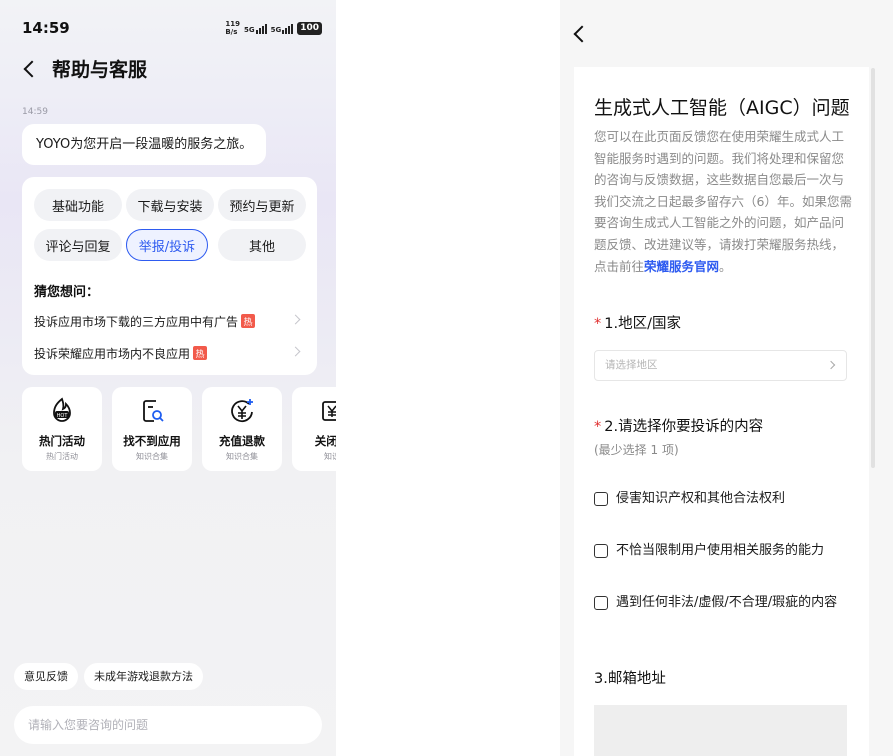 Image resolution: width=893 pixels, height=756 pixels. Describe the element at coordinates (681, 266) in the screenshot. I see `honor-service-link: 荣耀服务官网` at that location.